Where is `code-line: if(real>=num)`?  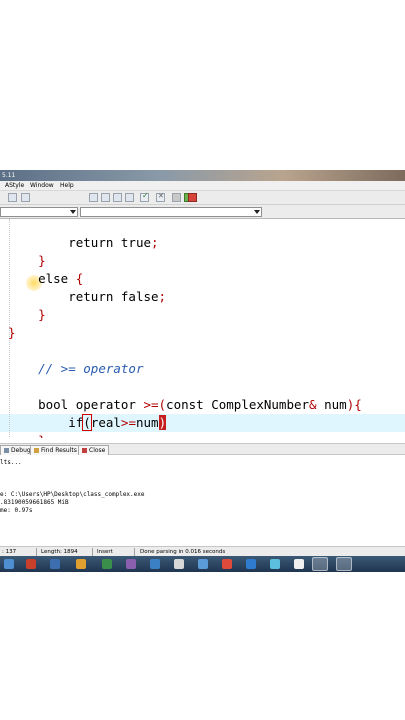 code-line: if(real>=num) is located at coordinates (87, 423).